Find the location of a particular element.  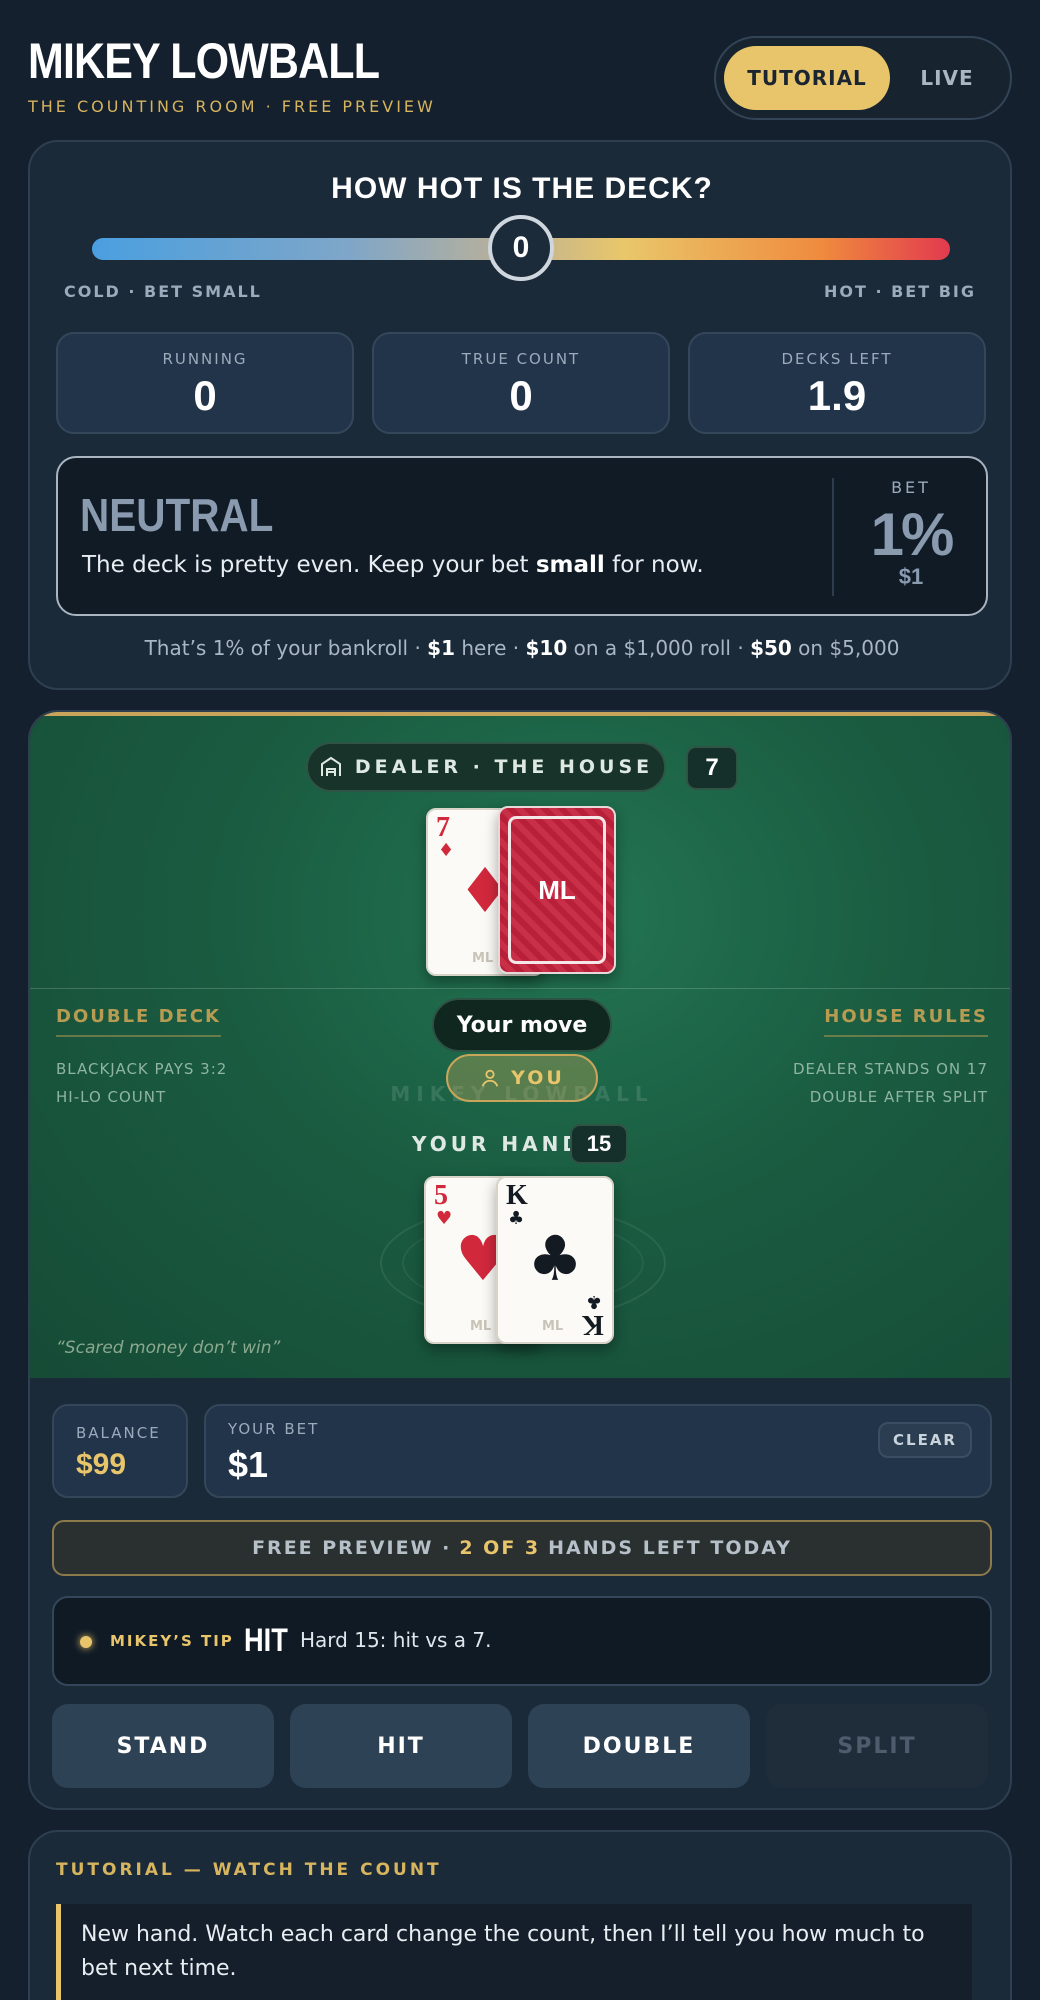

rule-blackjack-pays: BLACKJACK PAYS 3:2 is located at coordinates (142, 1069).